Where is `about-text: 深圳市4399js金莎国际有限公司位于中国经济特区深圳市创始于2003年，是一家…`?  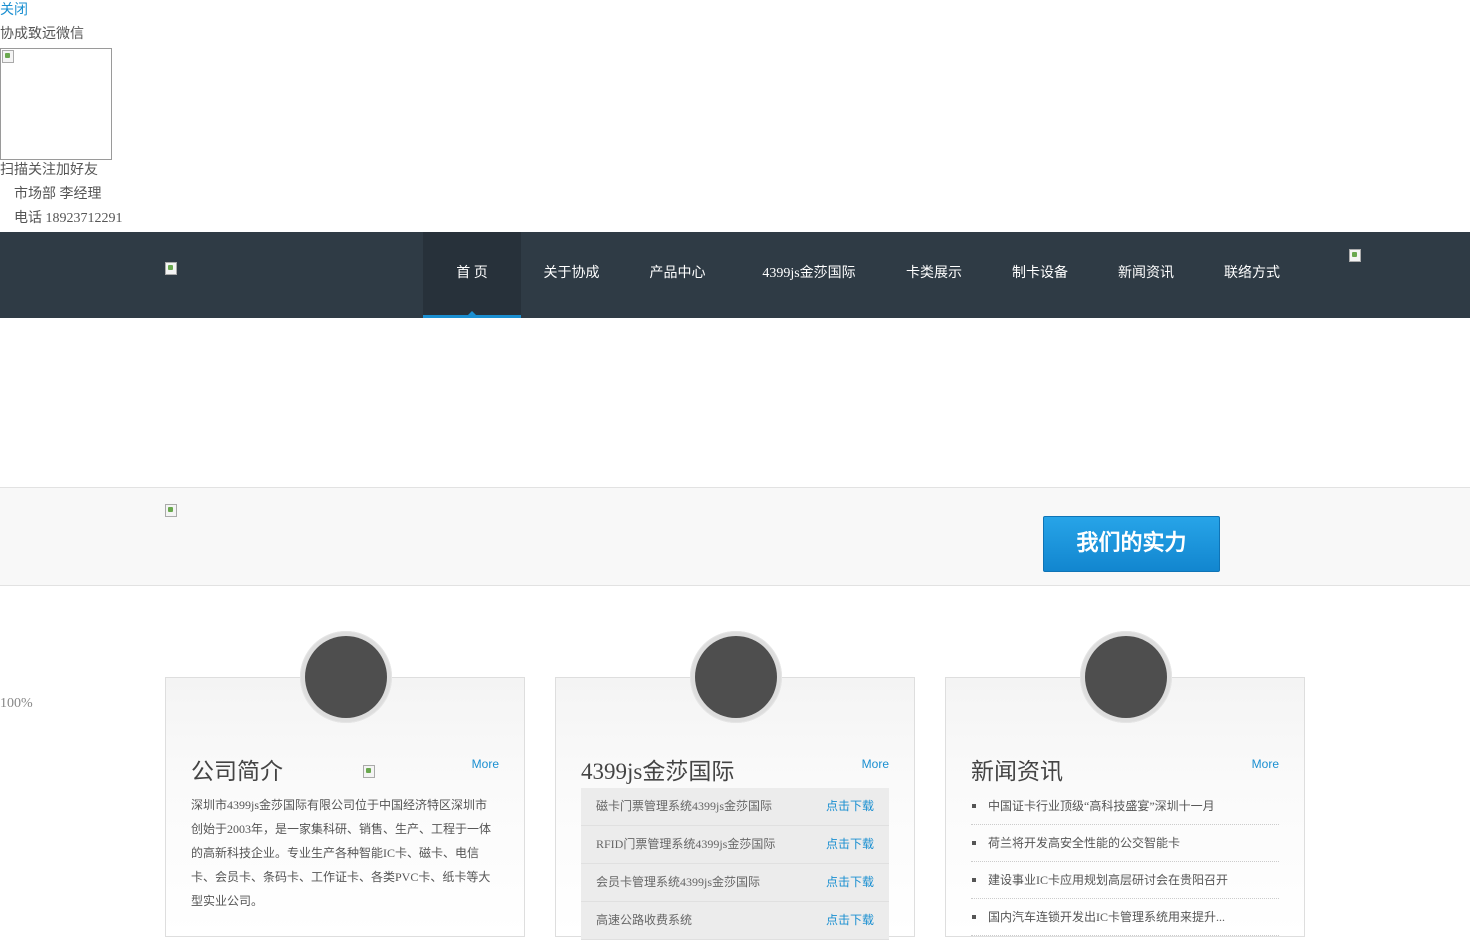
about-text: 深圳市4399js金莎国际有限公司位于中国经济特区深圳市创始于2003年，是一家… is located at coordinates (341, 853).